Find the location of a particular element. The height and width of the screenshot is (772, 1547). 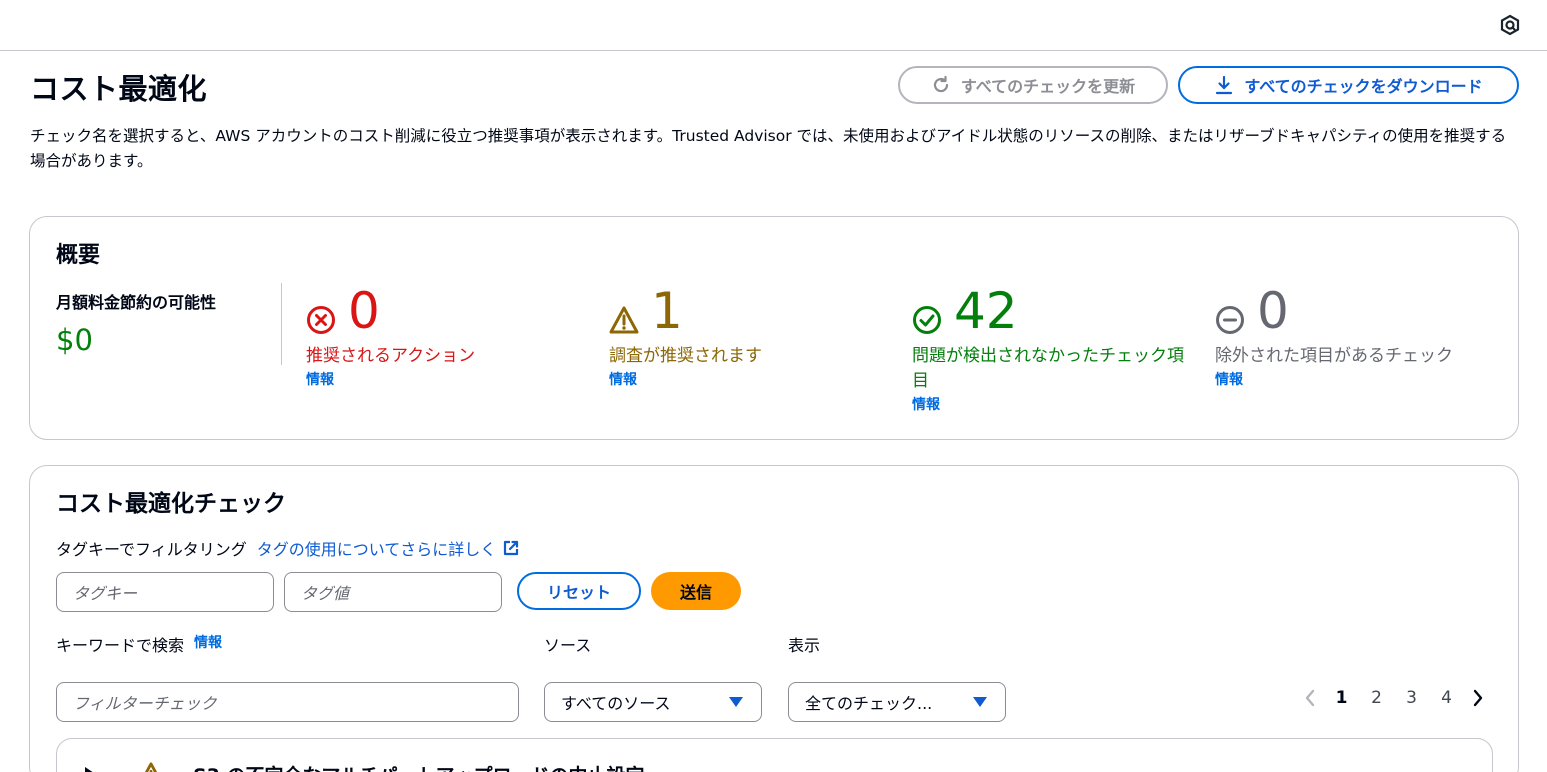

metric-count: 42 is located at coordinates (986, 311).